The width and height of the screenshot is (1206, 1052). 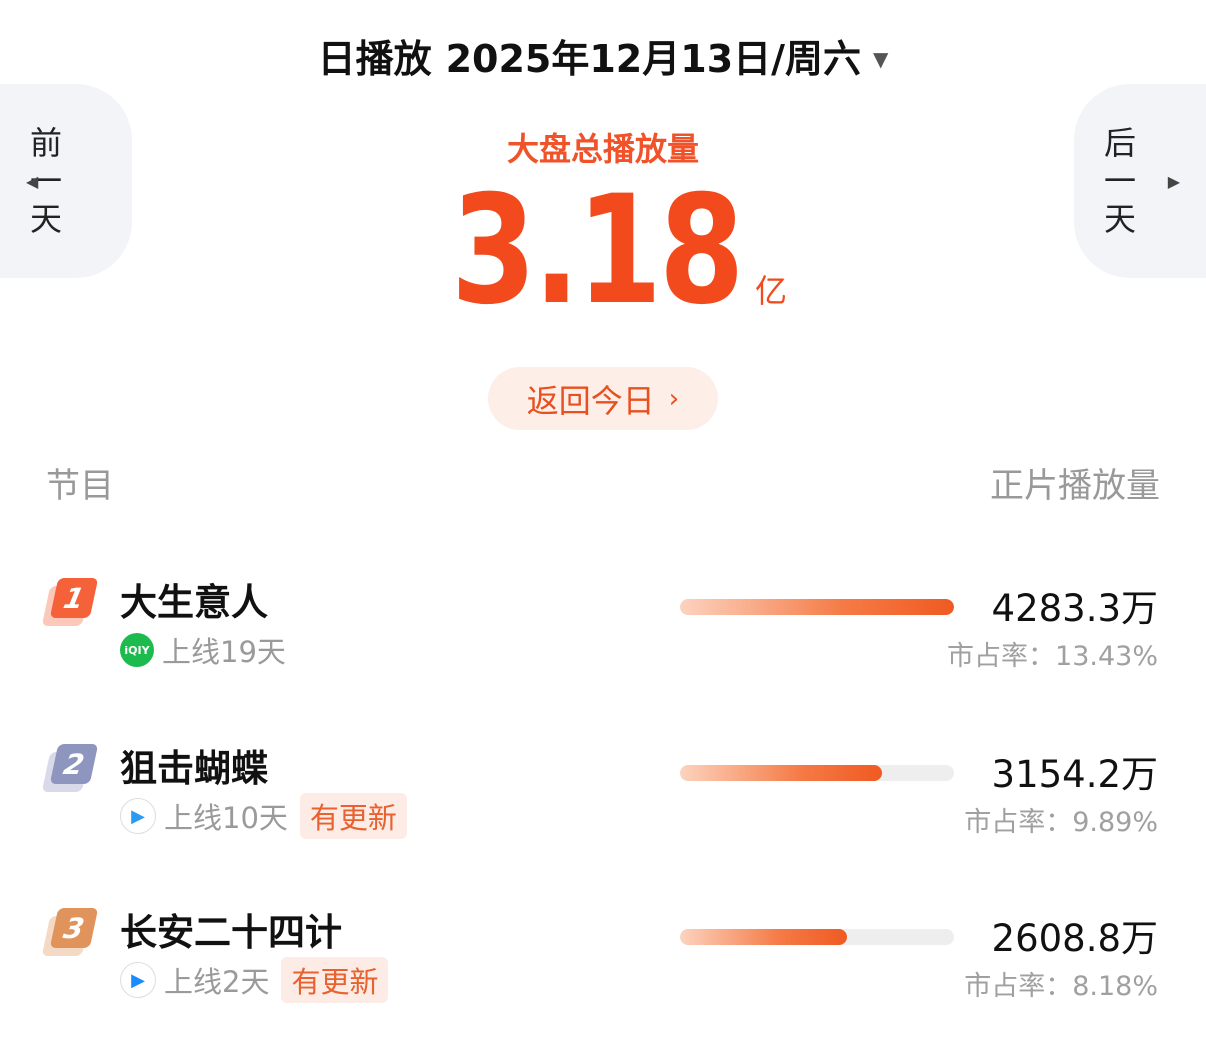 I want to click on show-title: 长安二十四计, so click(x=231, y=932).